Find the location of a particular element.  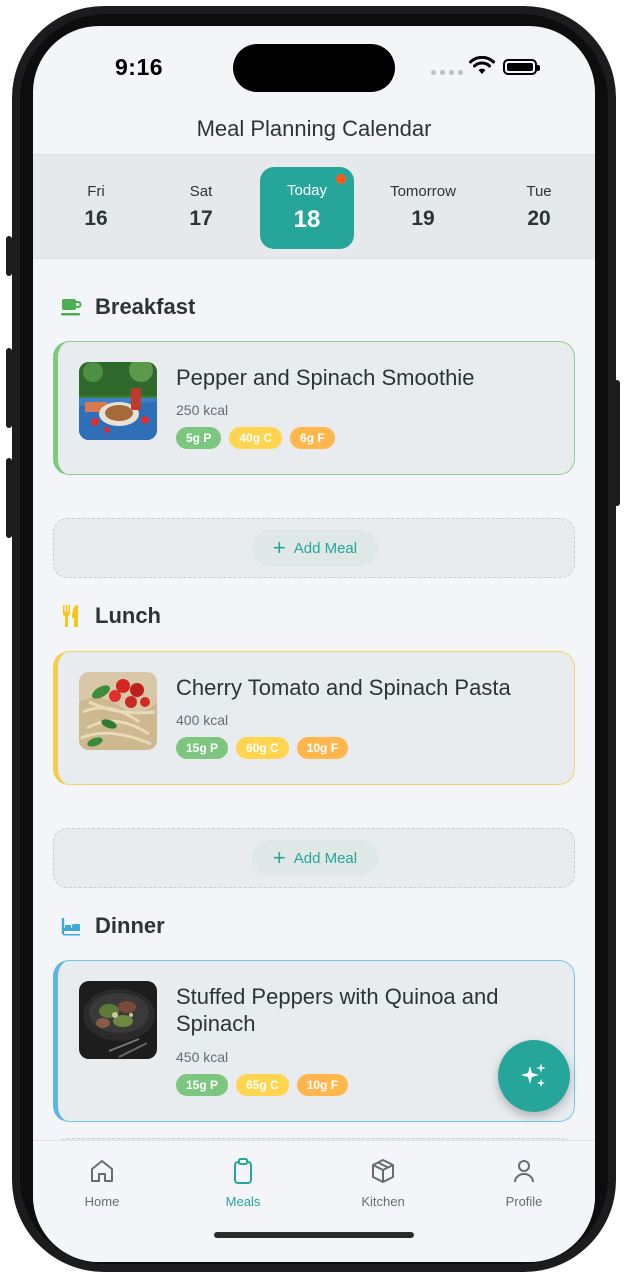

meal-calories: 450 kcal is located at coordinates (202, 1057).